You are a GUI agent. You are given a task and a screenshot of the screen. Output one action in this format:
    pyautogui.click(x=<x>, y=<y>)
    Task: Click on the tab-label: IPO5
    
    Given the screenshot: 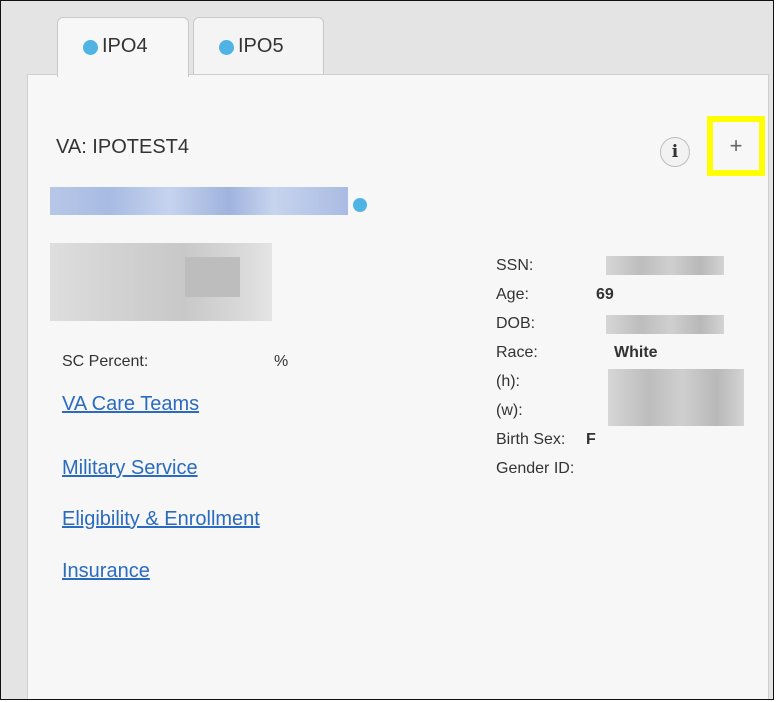 What is the action you would take?
    pyautogui.click(x=261, y=46)
    